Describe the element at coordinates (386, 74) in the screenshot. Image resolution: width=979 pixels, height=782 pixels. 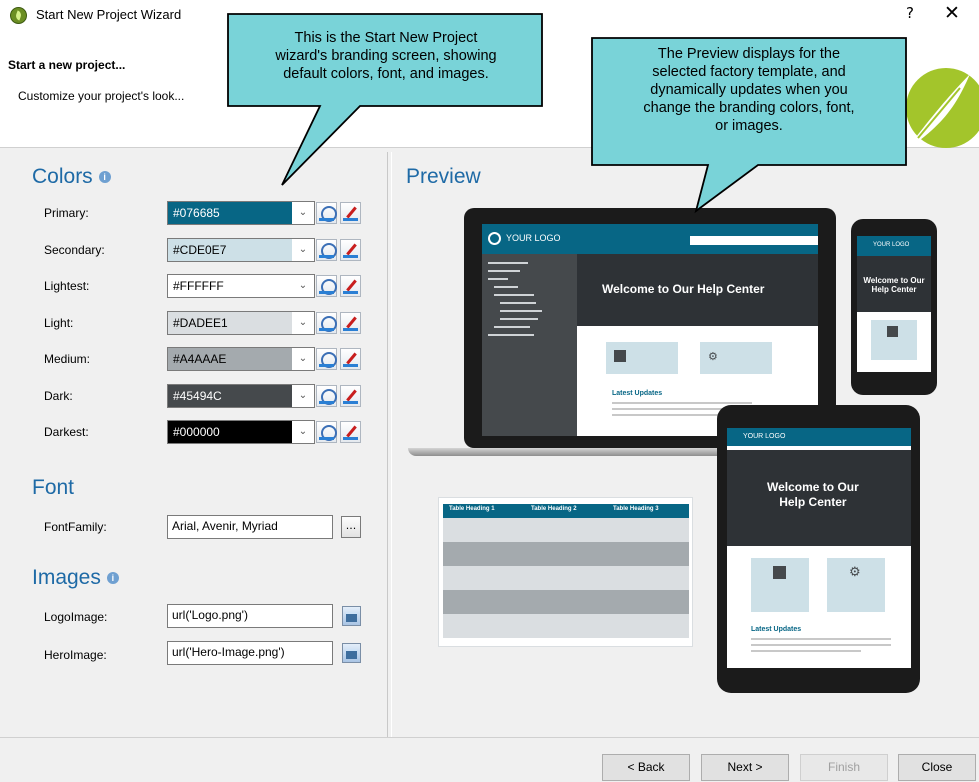
I see `left-callout-line: default colors, font, and images.` at that location.